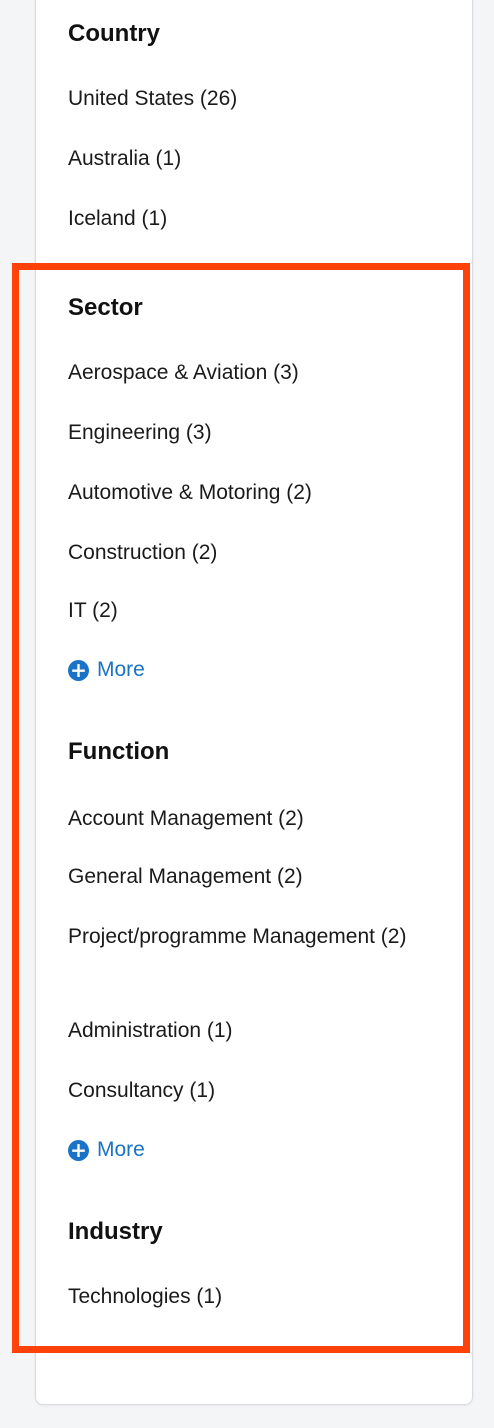 The height and width of the screenshot is (1428, 494). I want to click on filter-item-industry: Technologies (1), so click(248, 1296).